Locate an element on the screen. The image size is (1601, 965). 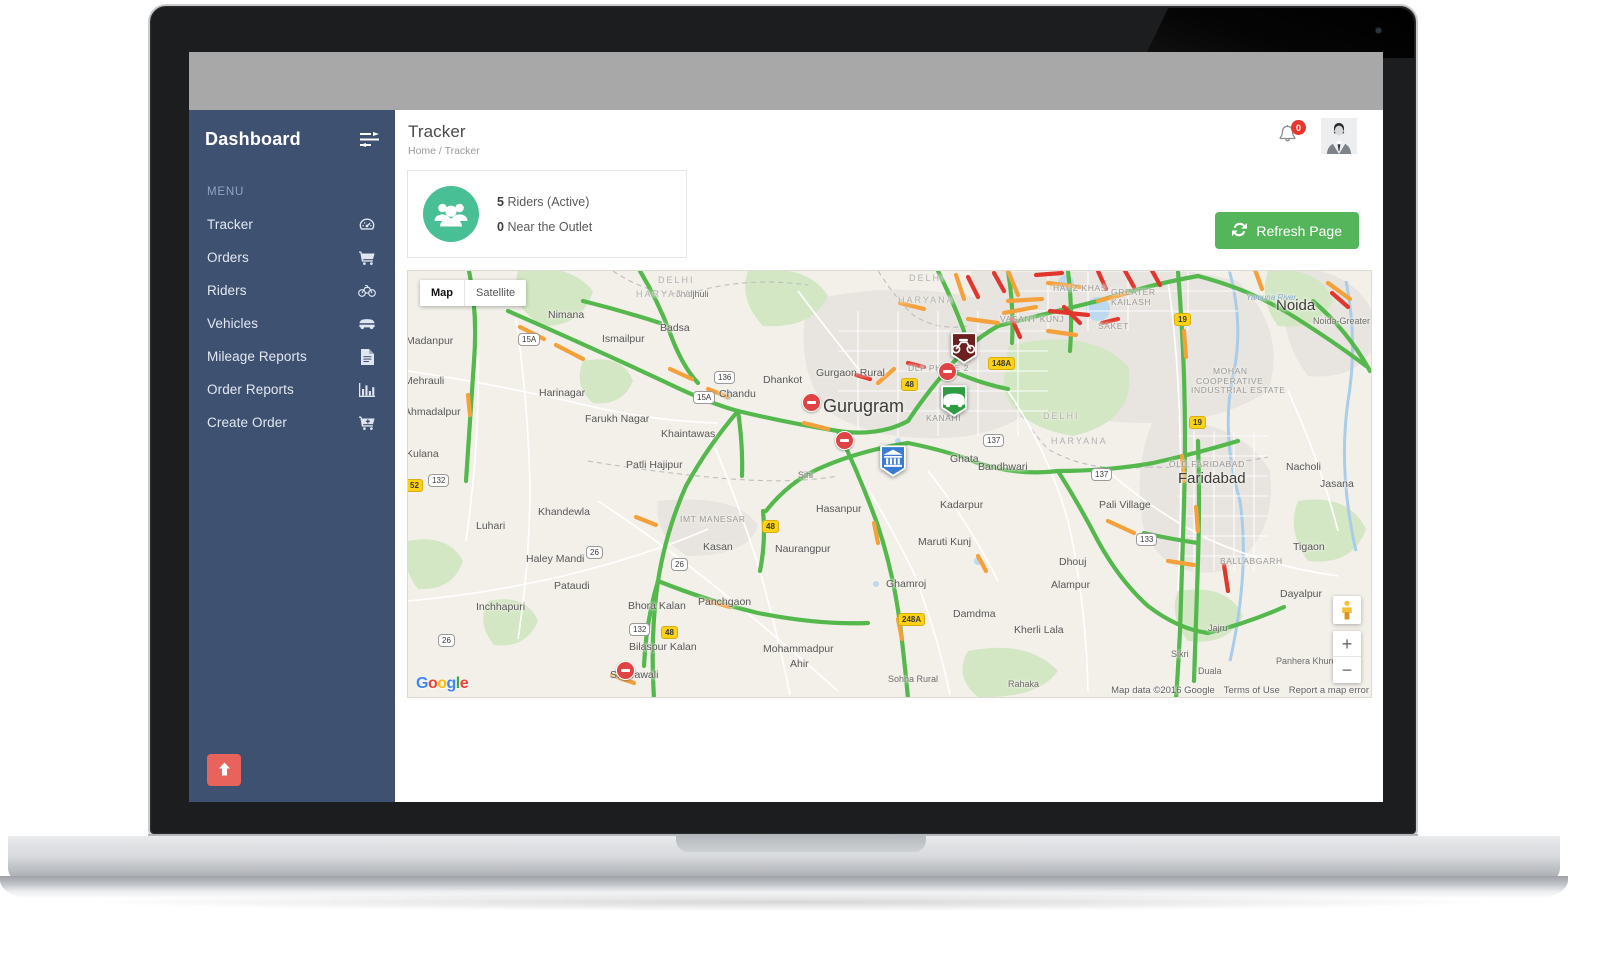
map-type-button-map: Map is located at coordinates (442, 293).